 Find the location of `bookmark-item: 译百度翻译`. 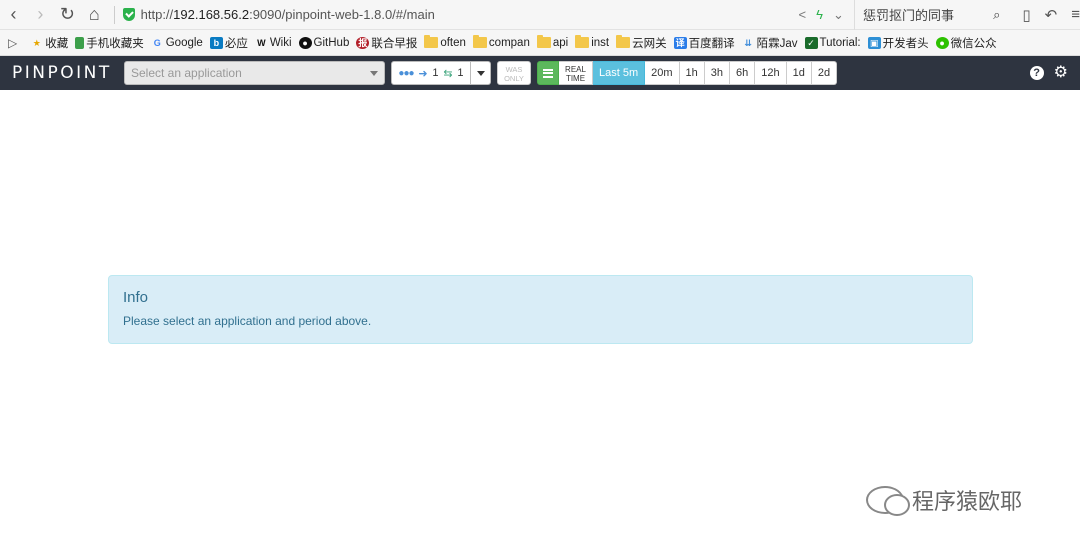

bookmark-item: 译百度翻译 is located at coordinates (704, 43).